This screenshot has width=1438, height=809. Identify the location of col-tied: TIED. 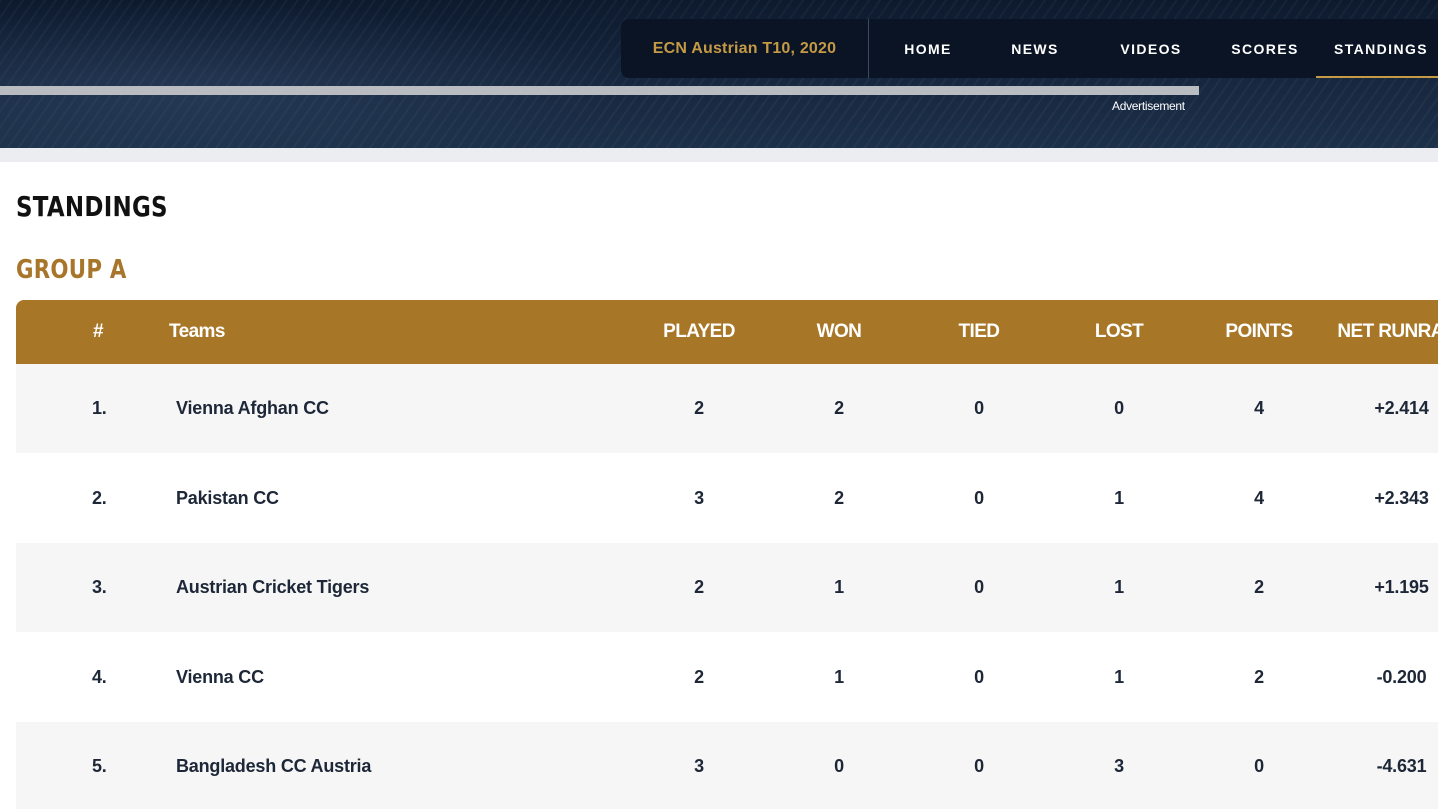
(979, 331).